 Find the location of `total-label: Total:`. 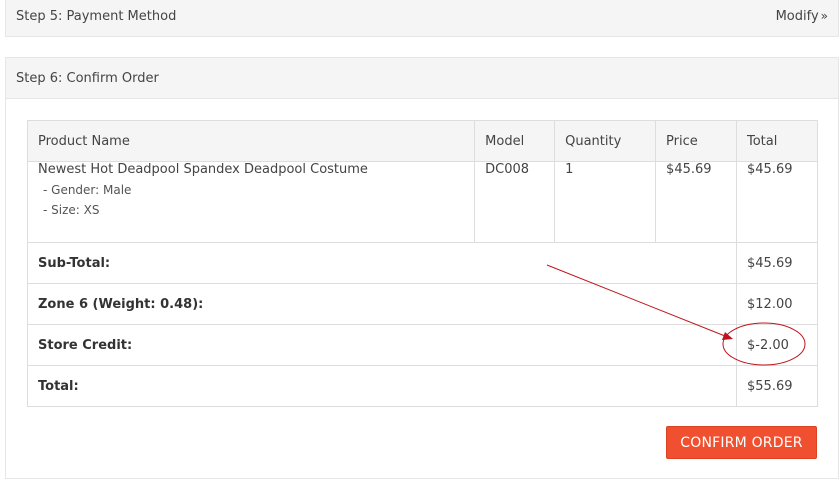

total-label: Total: is located at coordinates (382, 386).